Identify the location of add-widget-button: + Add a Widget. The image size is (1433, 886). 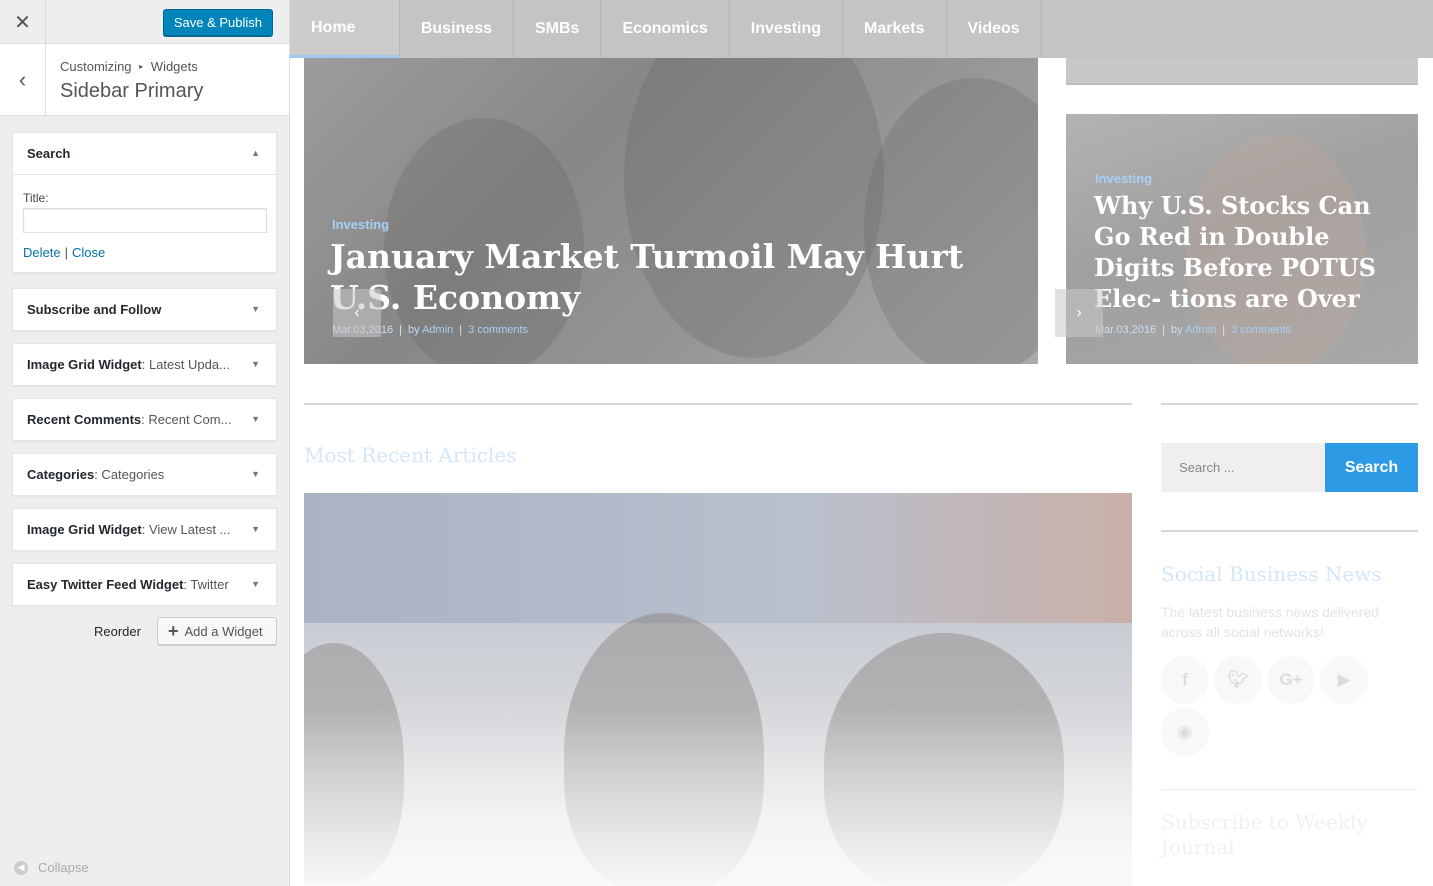
(217, 631).